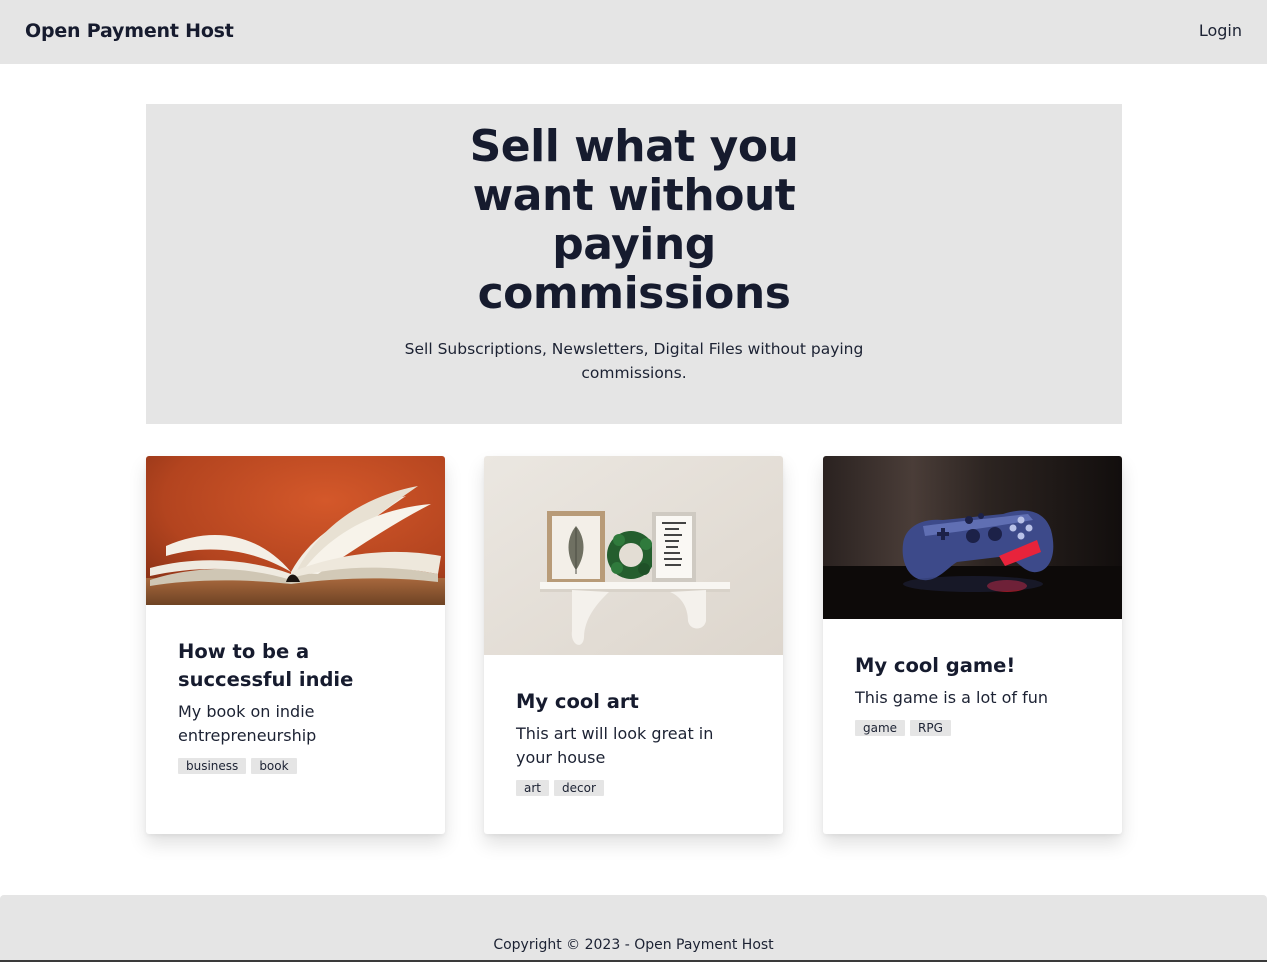 This screenshot has height=962, width=1267. What do you see at coordinates (615, 745) in the screenshot?
I see `product-description: This art will look great in your house` at bounding box center [615, 745].